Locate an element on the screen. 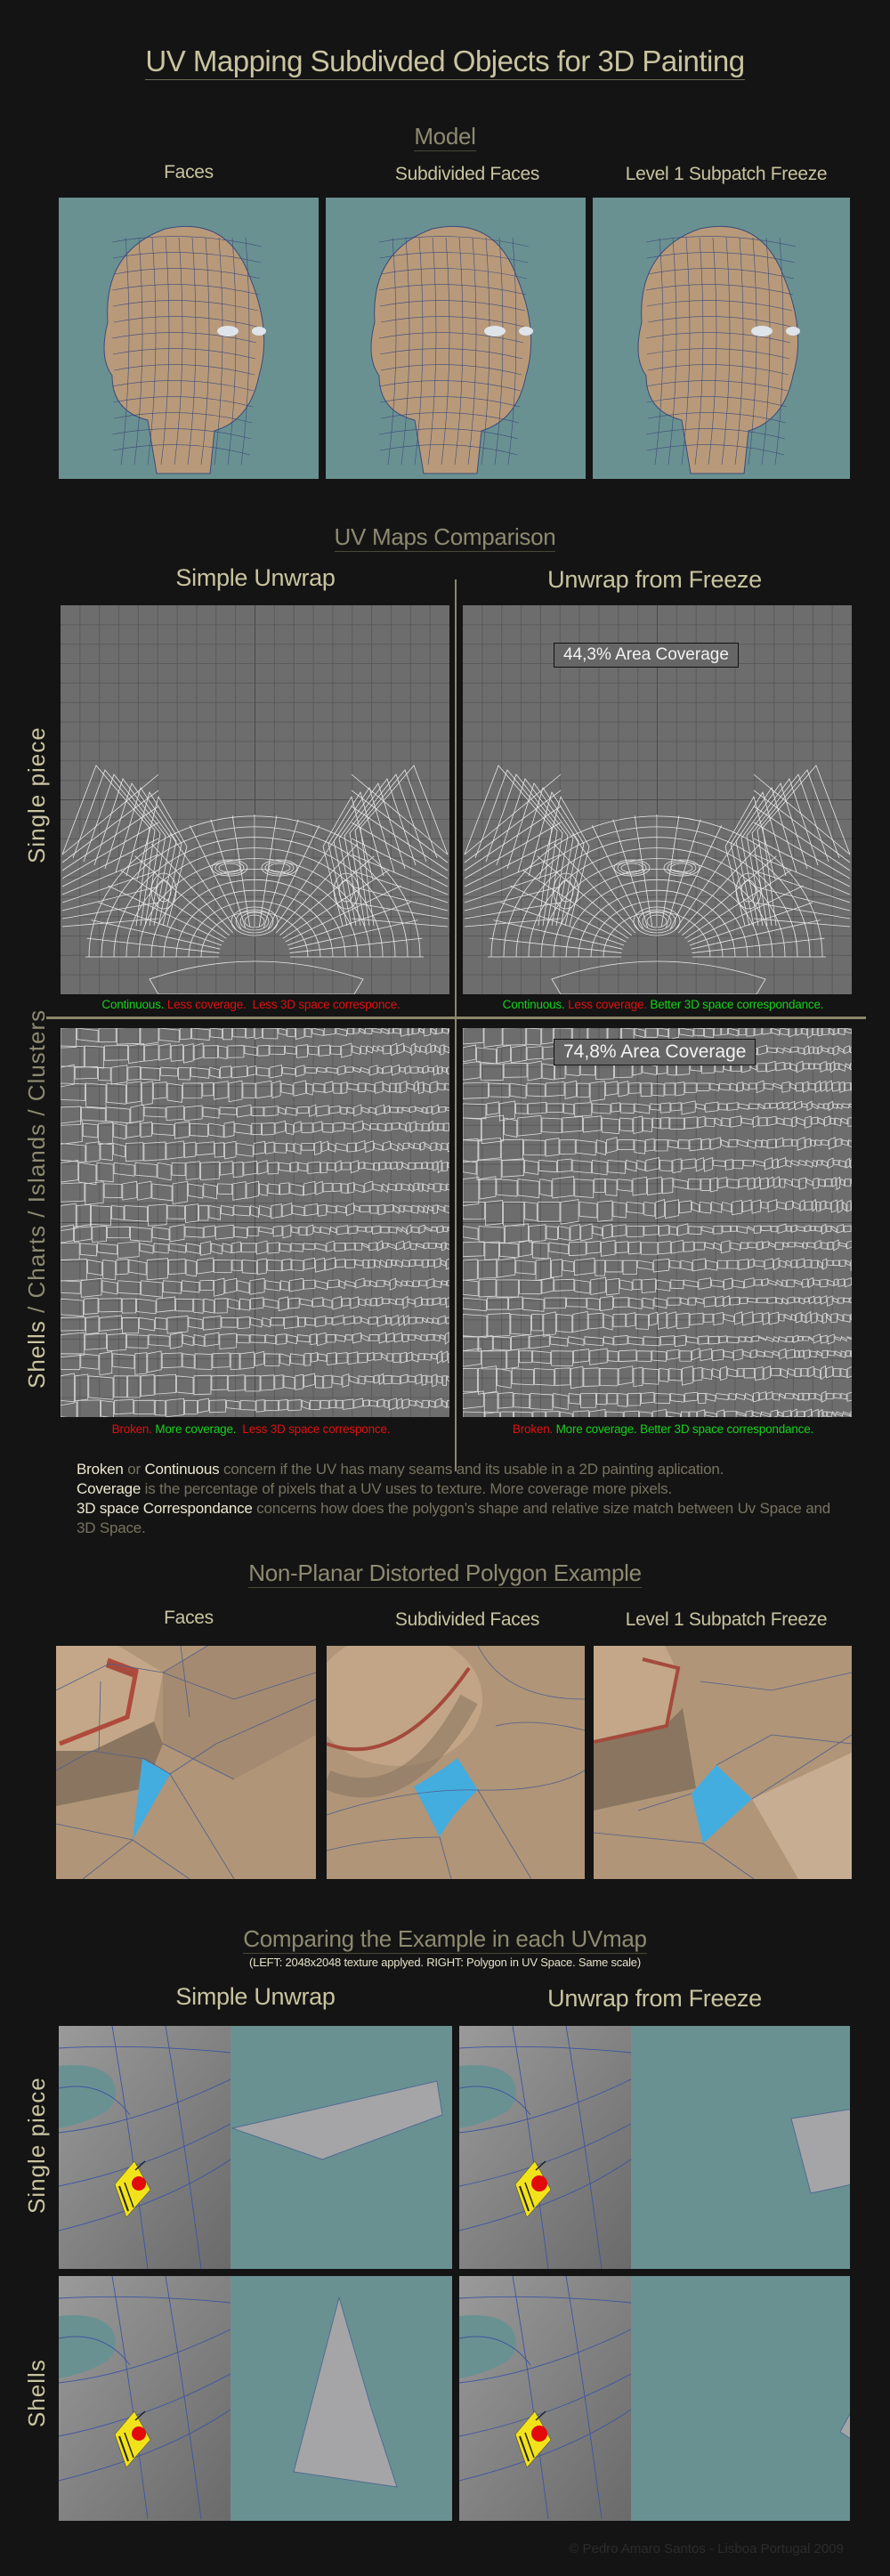 The image size is (890, 2576). head-shape is located at coordinates (718, 350).